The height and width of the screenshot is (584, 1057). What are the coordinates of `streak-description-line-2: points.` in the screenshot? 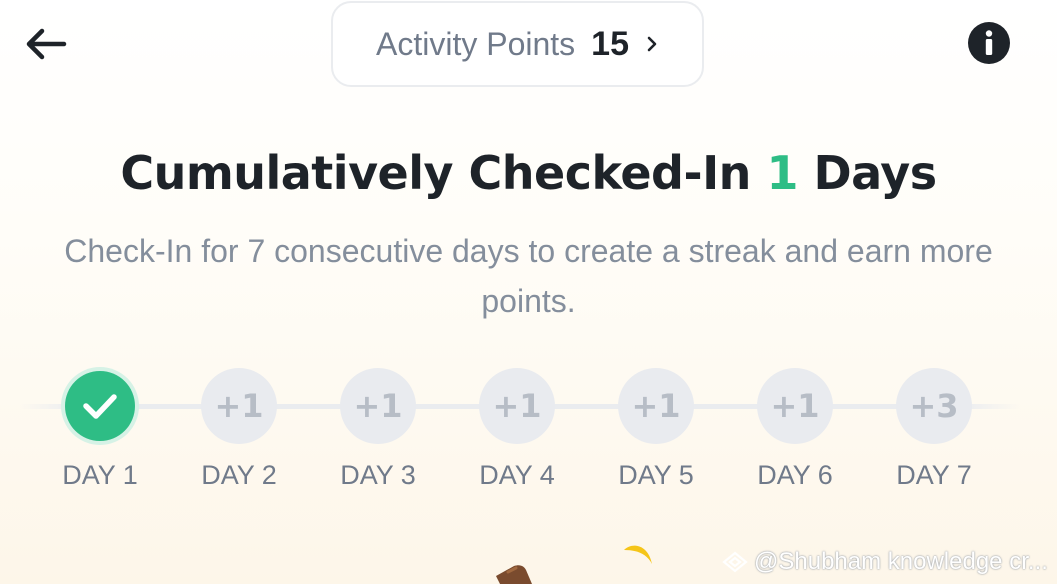 It's located at (528, 301).